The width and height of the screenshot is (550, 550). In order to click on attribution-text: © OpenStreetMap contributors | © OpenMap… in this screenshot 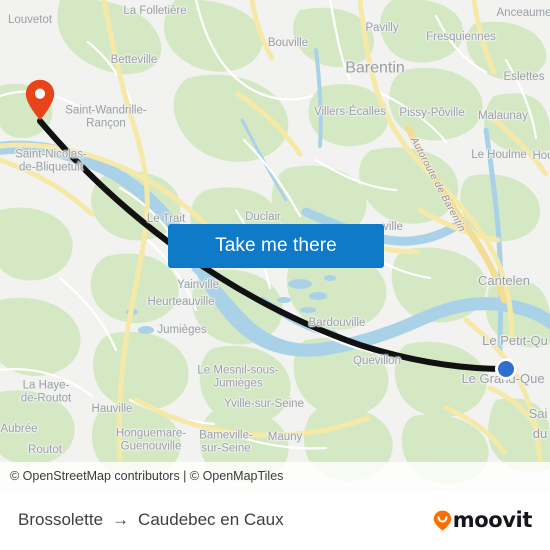, I will do `click(146, 476)`.